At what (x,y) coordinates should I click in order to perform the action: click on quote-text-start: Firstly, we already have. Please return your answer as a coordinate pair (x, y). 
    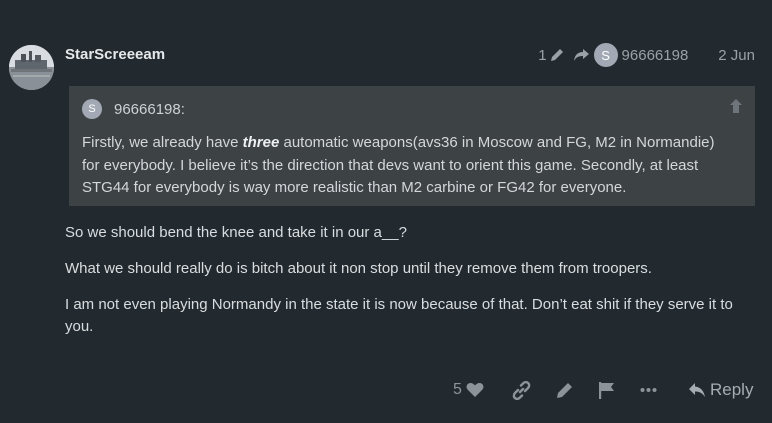
    Looking at the image, I should click on (162, 142).